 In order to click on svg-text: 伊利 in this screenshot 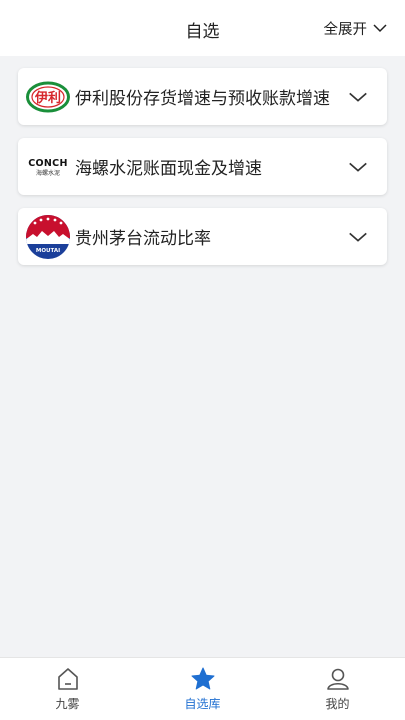, I will do `click(47, 98)`.